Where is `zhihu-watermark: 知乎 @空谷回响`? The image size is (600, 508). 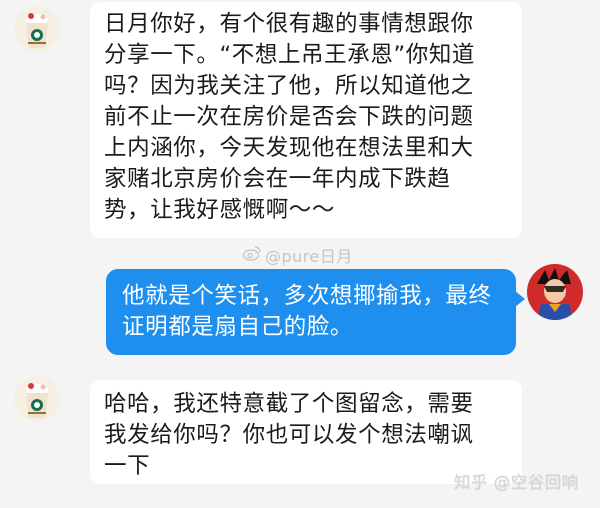 zhihu-watermark: 知乎 @空谷回响 is located at coordinates (516, 482).